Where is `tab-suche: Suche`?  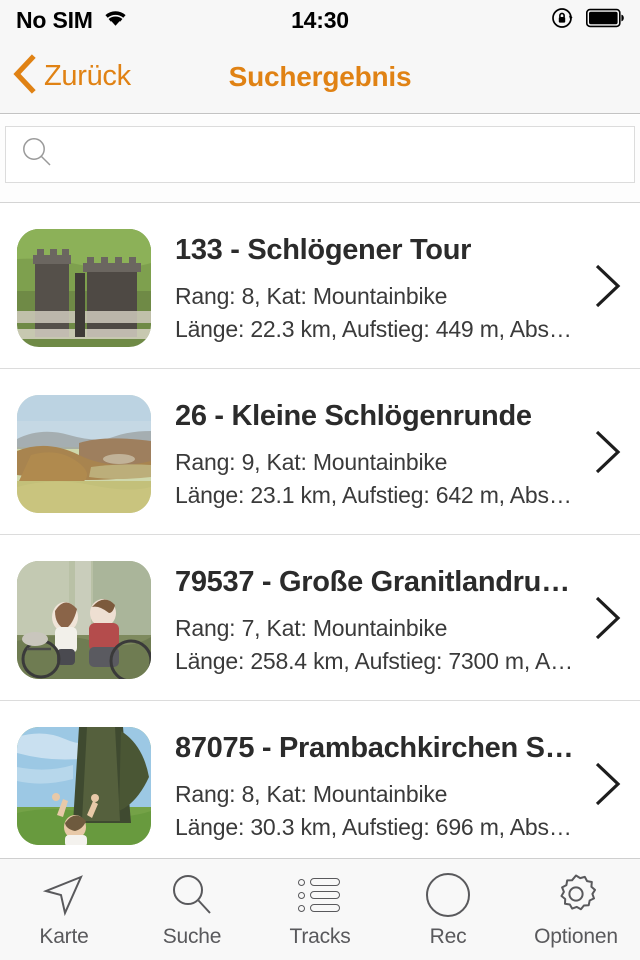
tab-suche: Suche is located at coordinates (192, 909).